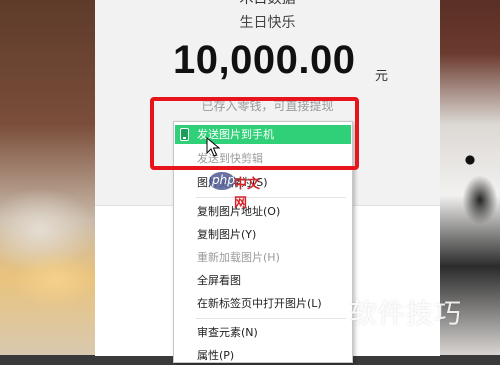 Image resolution: width=500 pixels, height=365 pixels. I want to click on menu-item-fullscreen-view: 全屏看图, so click(263, 280).